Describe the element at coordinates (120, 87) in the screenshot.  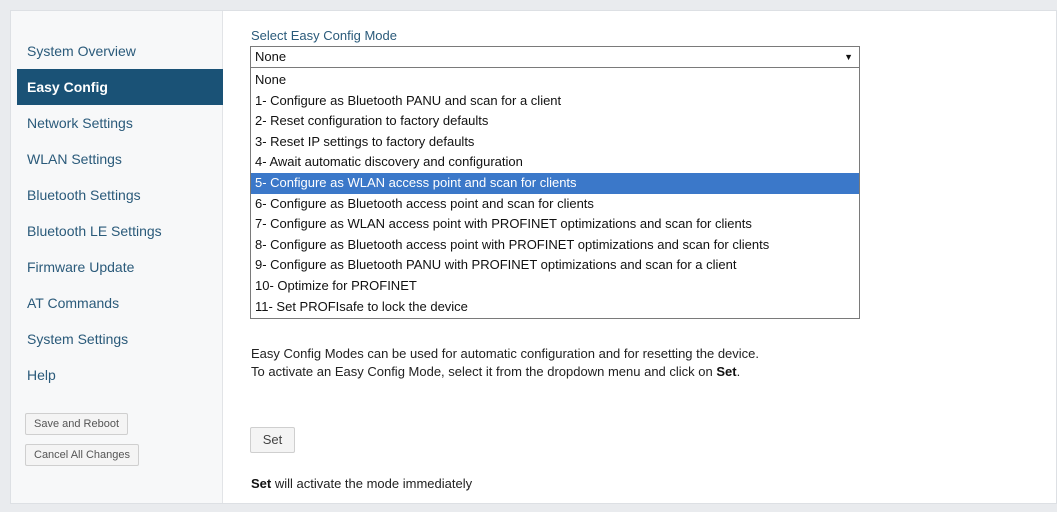
I see `sidebar-item-easy-config: Easy Config` at that location.